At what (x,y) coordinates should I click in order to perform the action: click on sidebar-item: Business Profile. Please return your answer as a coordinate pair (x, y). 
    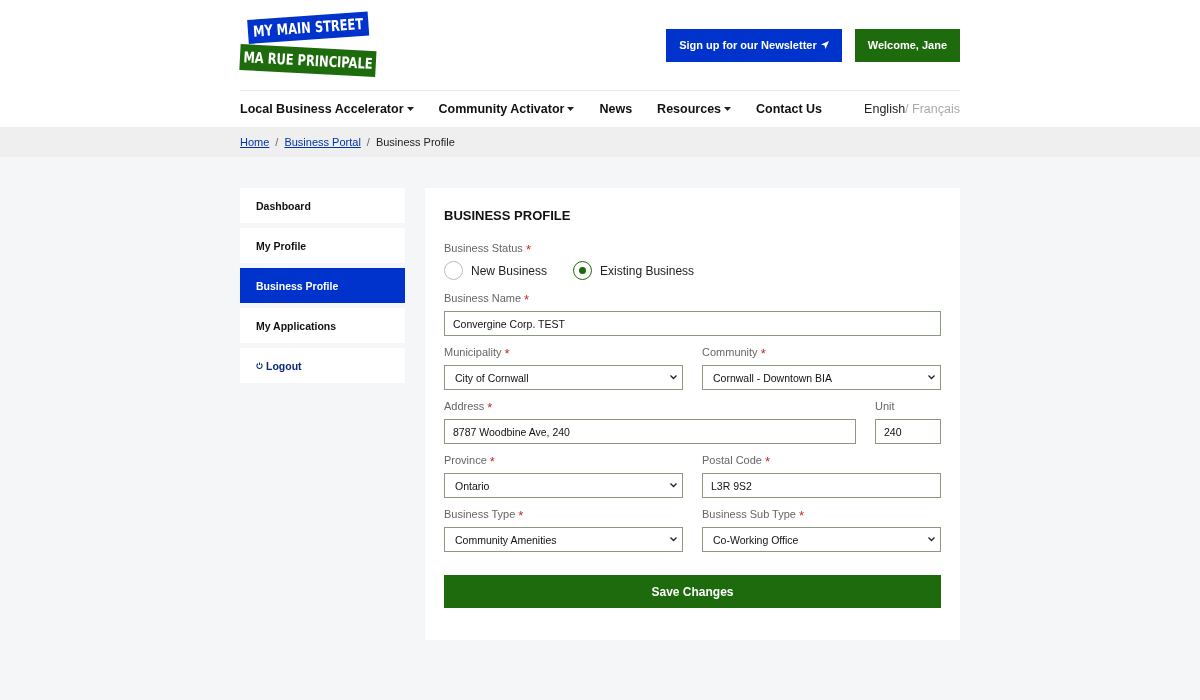
    Looking at the image, I should click on (322, 285).